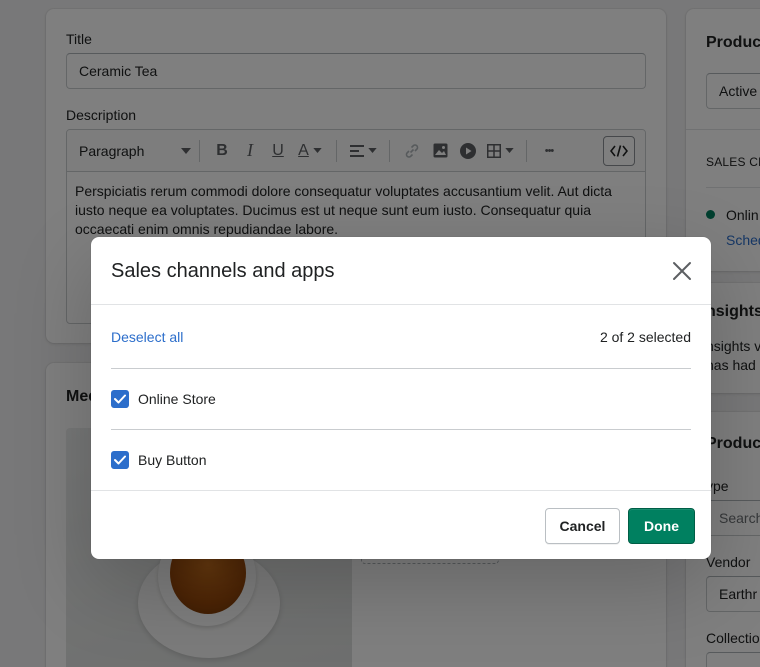  What do you see at coordinates (401, 271) in the screenshot?
I see `modal-header: Sales channels and apps` at bounding box center [401, 271].